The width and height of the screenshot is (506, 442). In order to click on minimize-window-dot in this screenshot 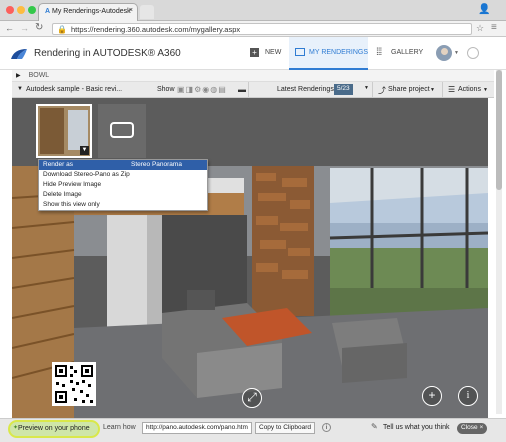, I will do `click(21, 10)`.